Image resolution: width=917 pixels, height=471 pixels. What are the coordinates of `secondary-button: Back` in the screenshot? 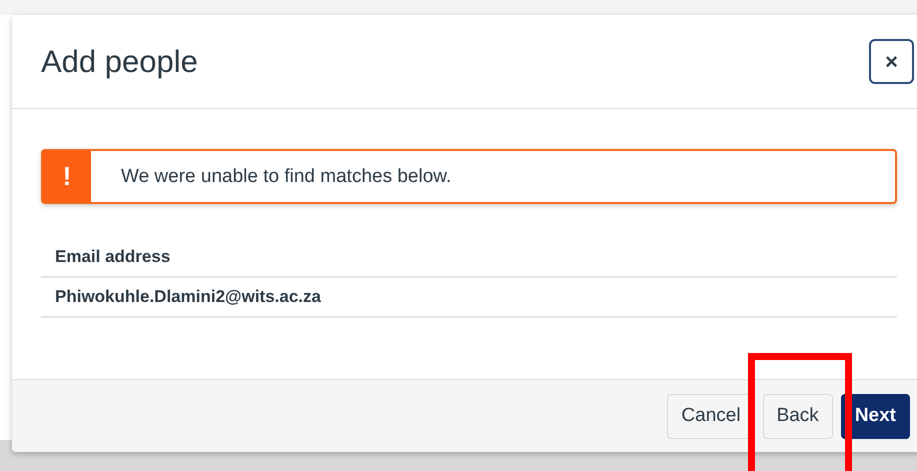 It's located at (797, 416).